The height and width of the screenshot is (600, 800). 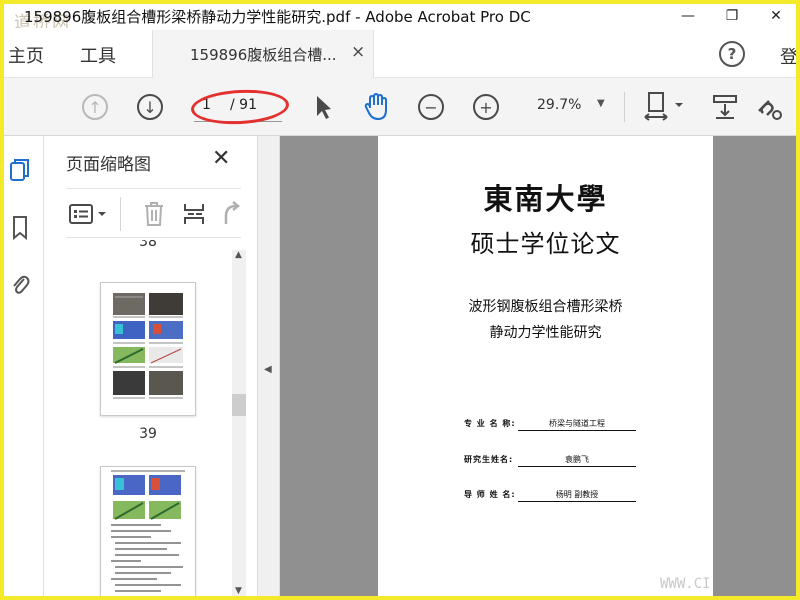 I want to click on field-value-major: 桥梁与隧道工程, so click(x=577, y=424).